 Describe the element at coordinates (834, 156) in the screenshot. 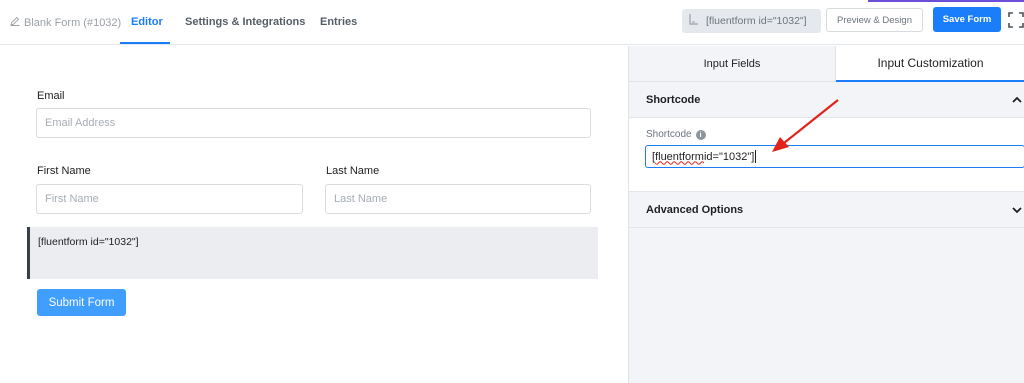

I see `shortcode-input: [fluentform id="1032"]` at that location.